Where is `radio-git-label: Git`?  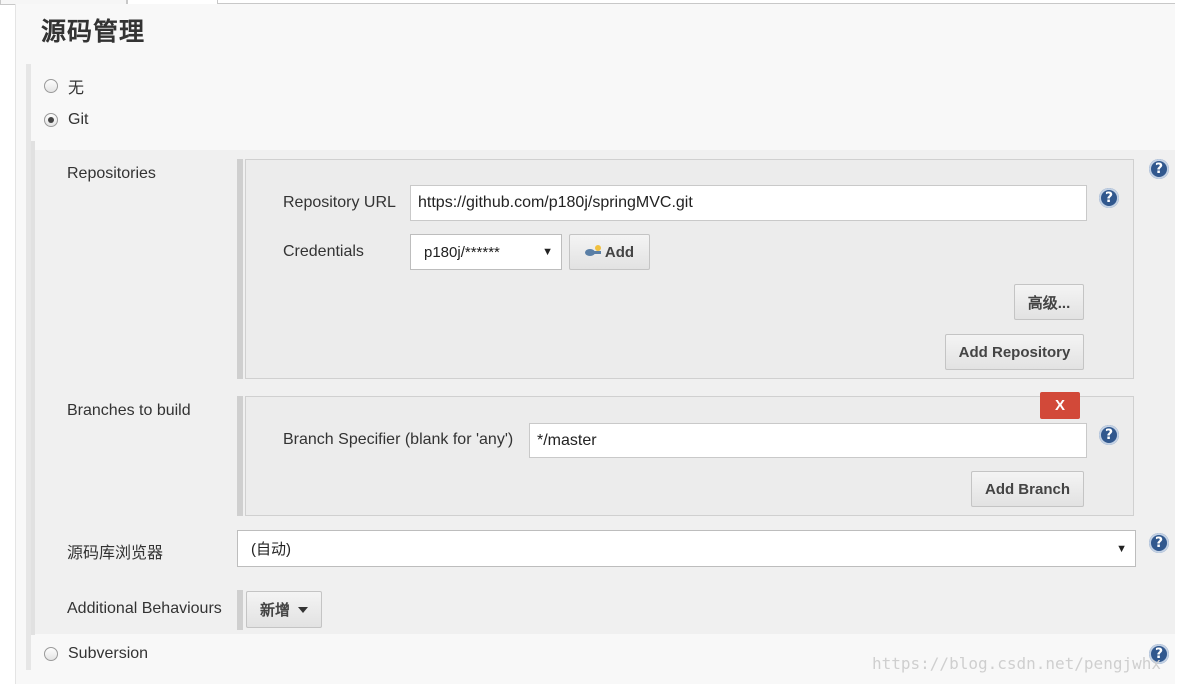 radio-git-label: Git is located at coordinates (78, 119).